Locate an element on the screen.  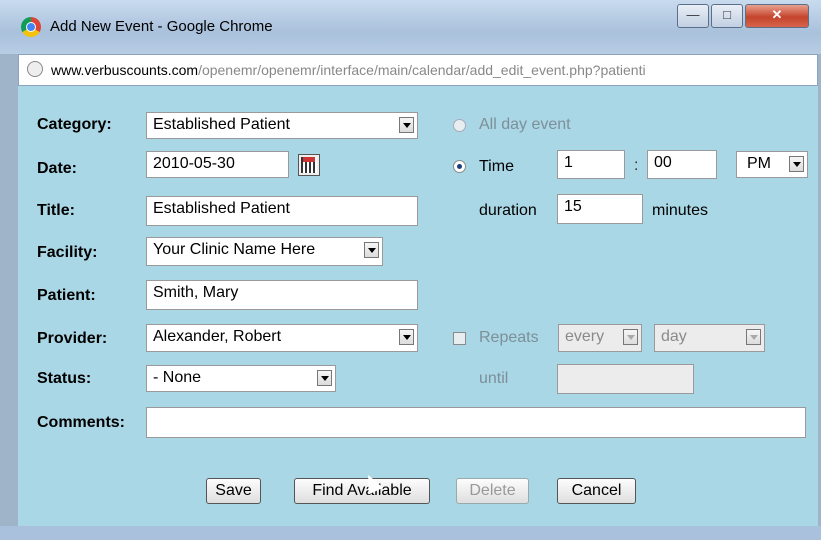
chrome-logo-icon is located at coordinates (31, 27).